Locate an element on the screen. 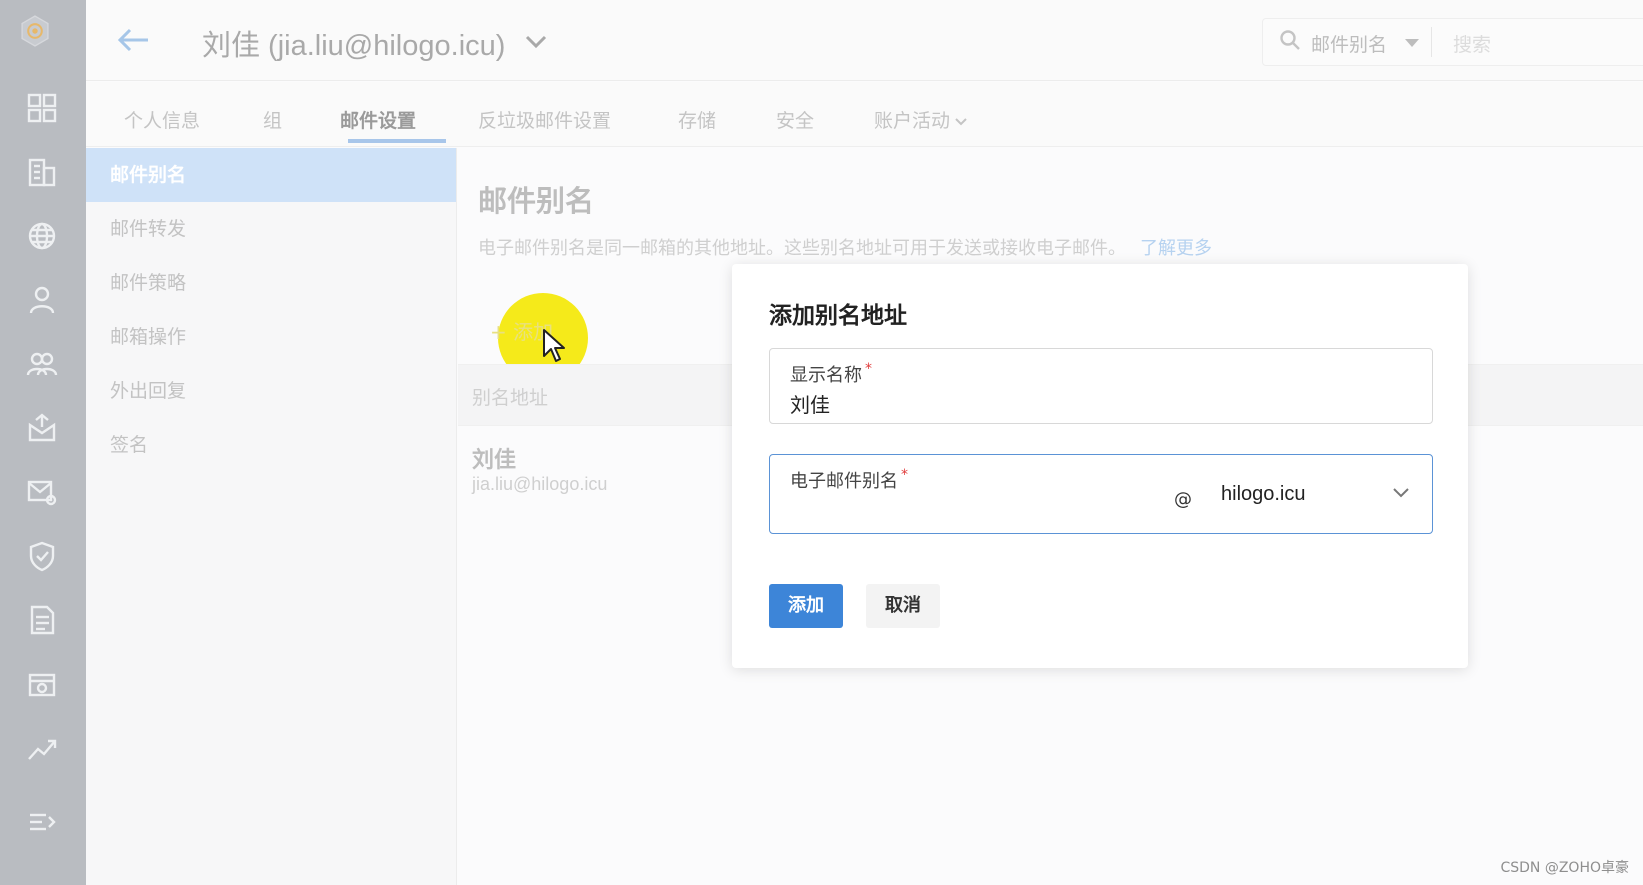 The image size is (1643, 885). top-bar: 刘佳 (jia.liu@hilogo.icu) 邮件别名 搜索 is located at coordinates (864, 40).